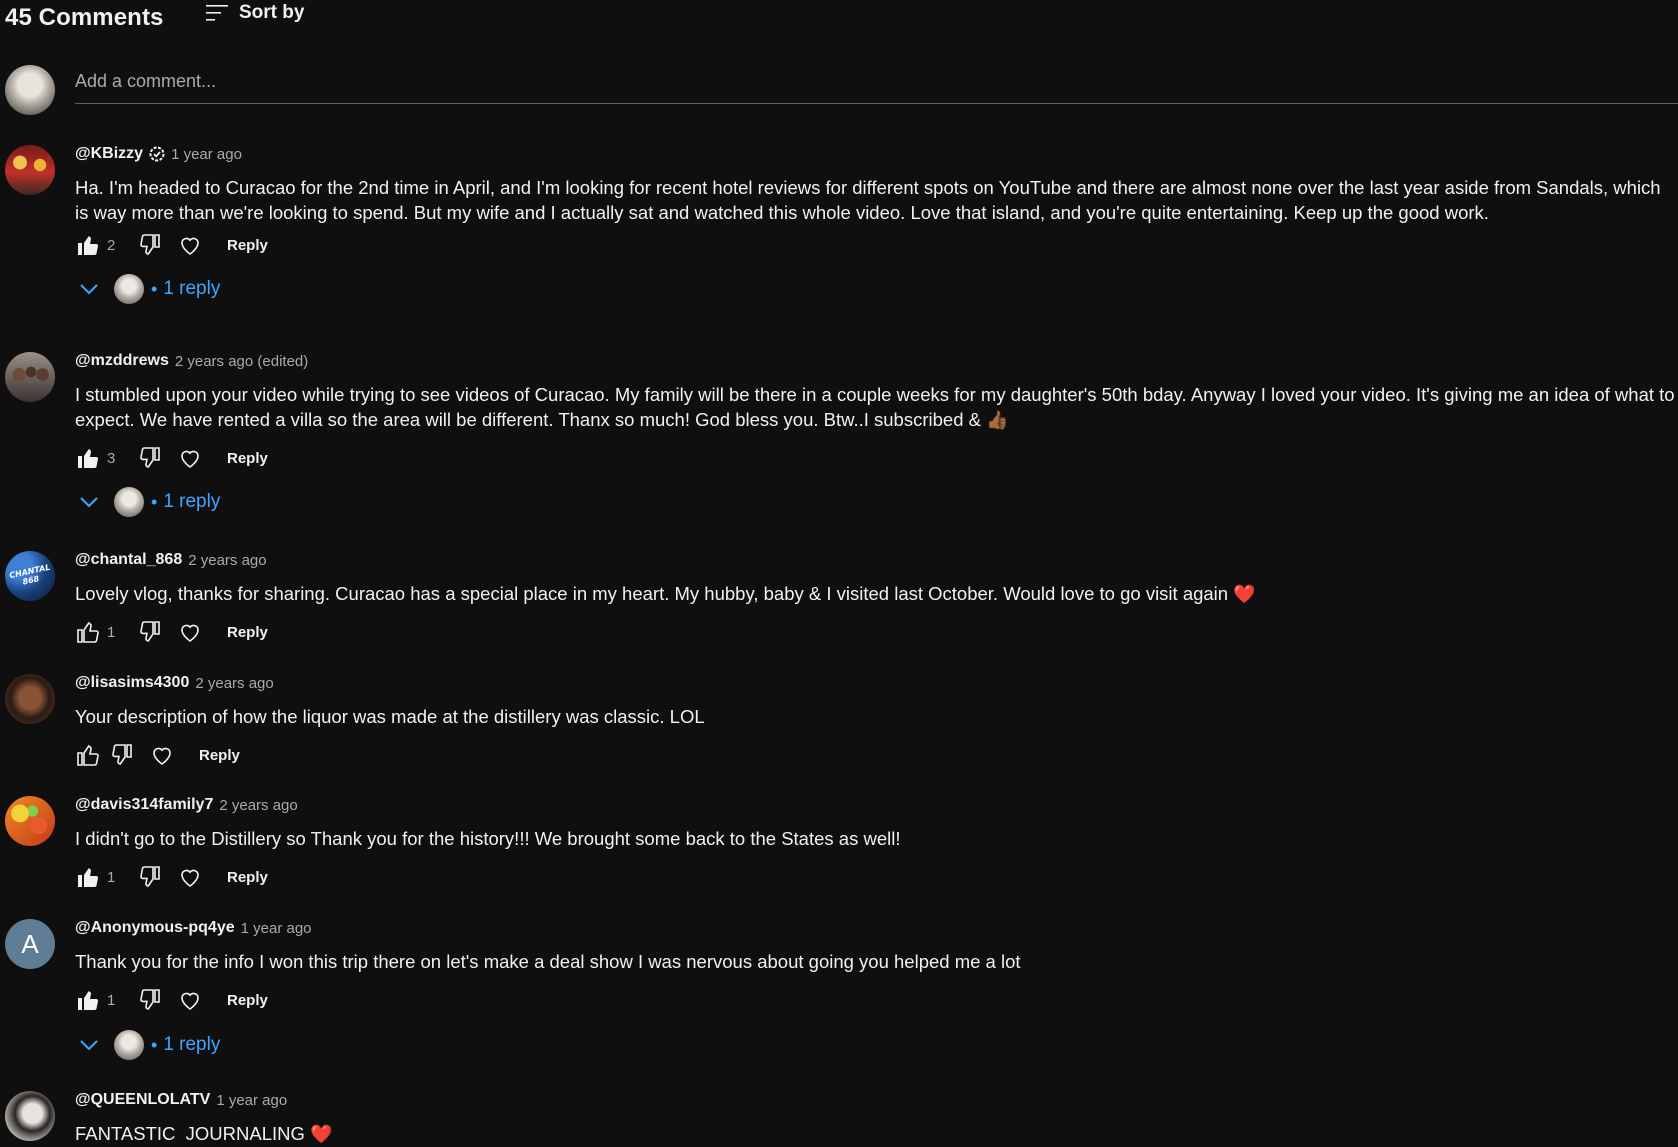  I want to click on comment-meta: @QUEENLOLATV 1 year ago, so click(181, 1100).